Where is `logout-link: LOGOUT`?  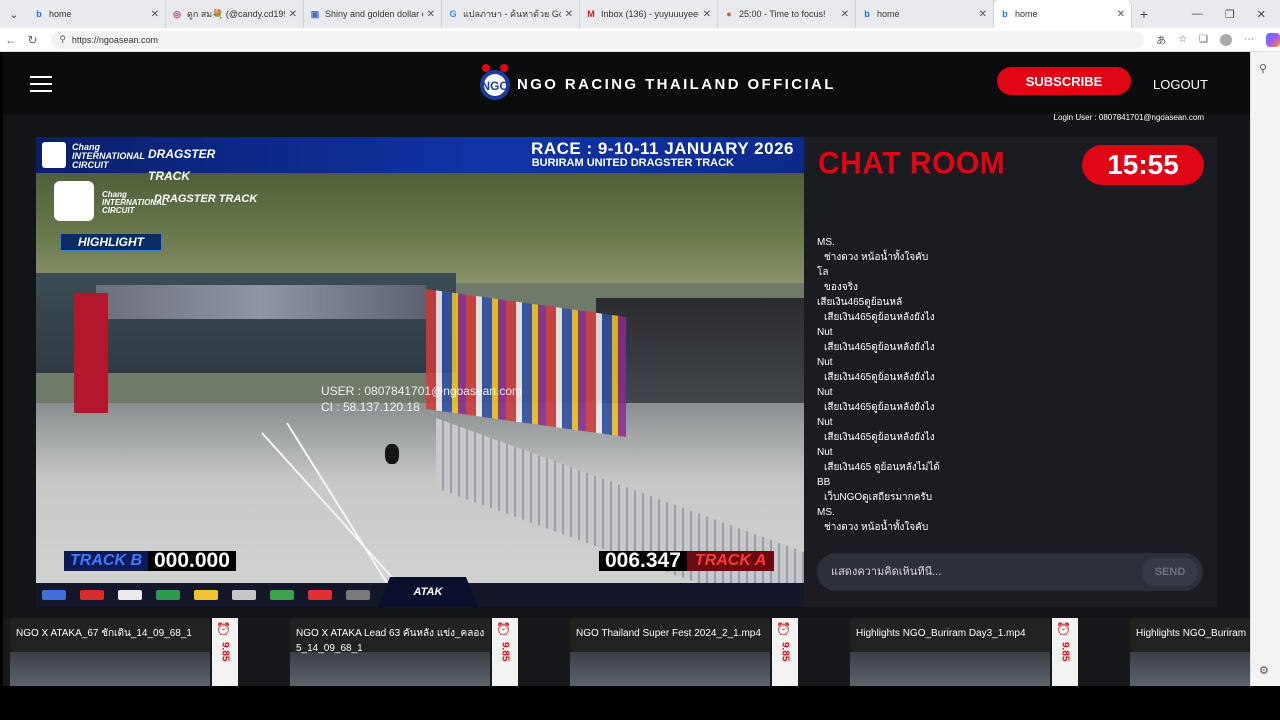
logout-link: LOGOUT is located at coordinates (1180, 84).